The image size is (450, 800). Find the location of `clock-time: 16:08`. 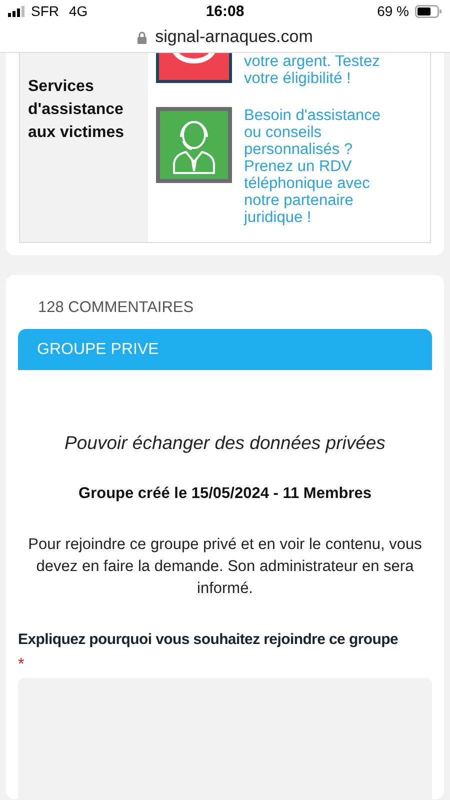

clock-time: 16:08 is located at coordinates (225, 11).